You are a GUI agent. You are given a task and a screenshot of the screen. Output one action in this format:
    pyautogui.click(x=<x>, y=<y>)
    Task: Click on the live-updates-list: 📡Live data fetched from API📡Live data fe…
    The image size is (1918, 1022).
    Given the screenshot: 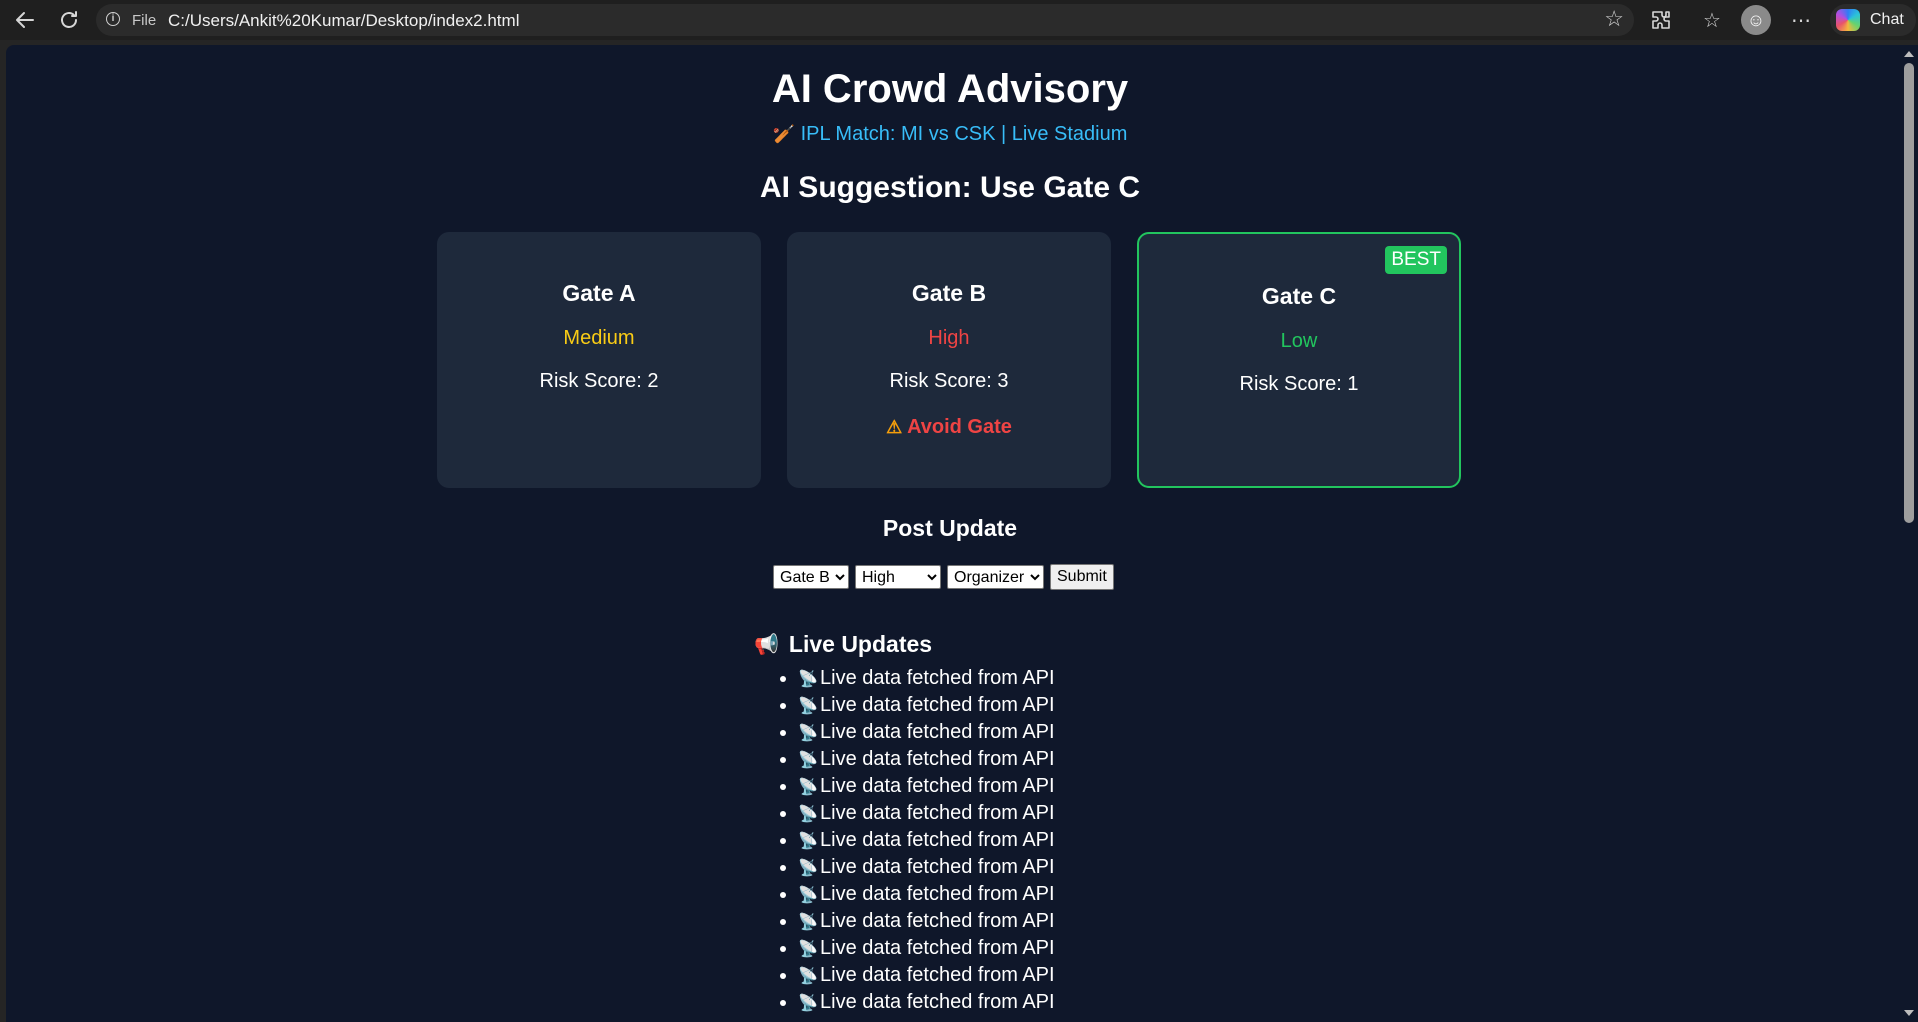 What is the action you would take?
    pyautogui.click(x=914, y=840)
    